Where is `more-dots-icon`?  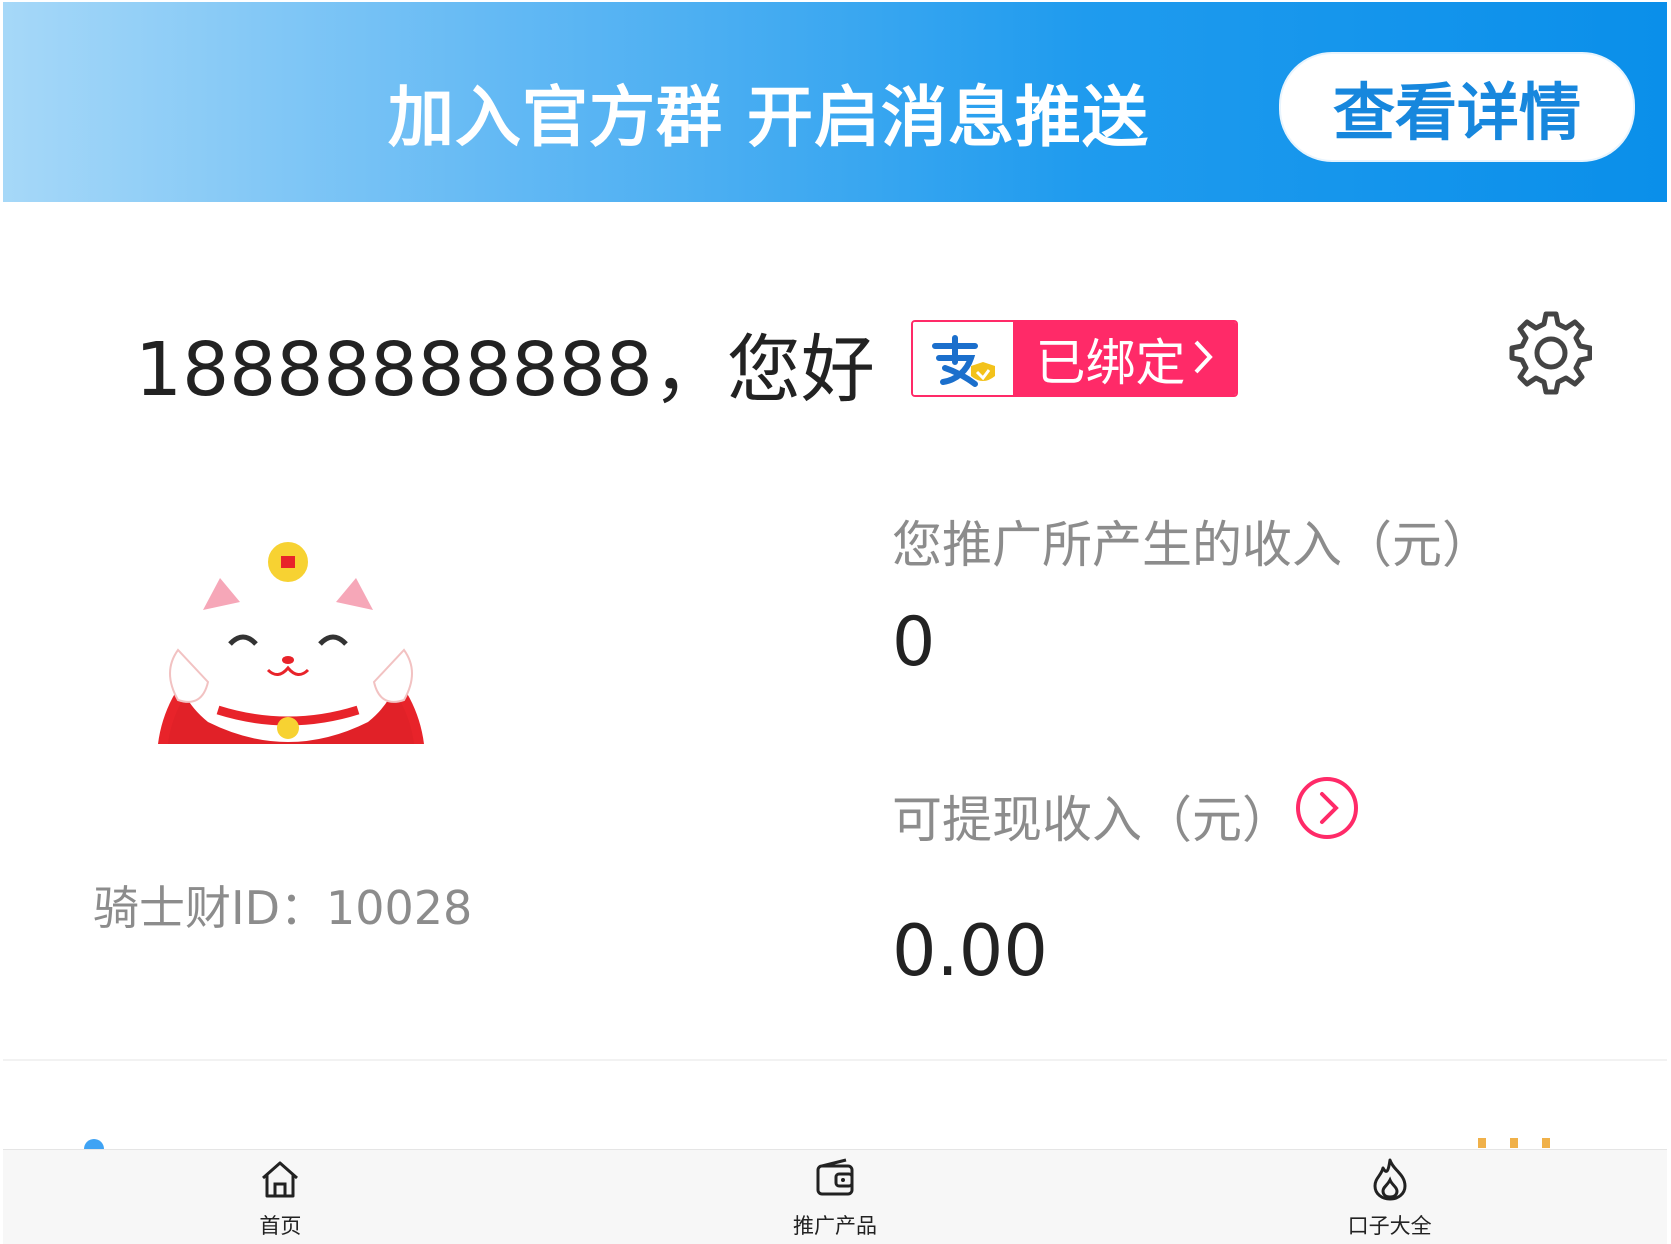 more-dots-icon is located at coordinates (1524, 1143).